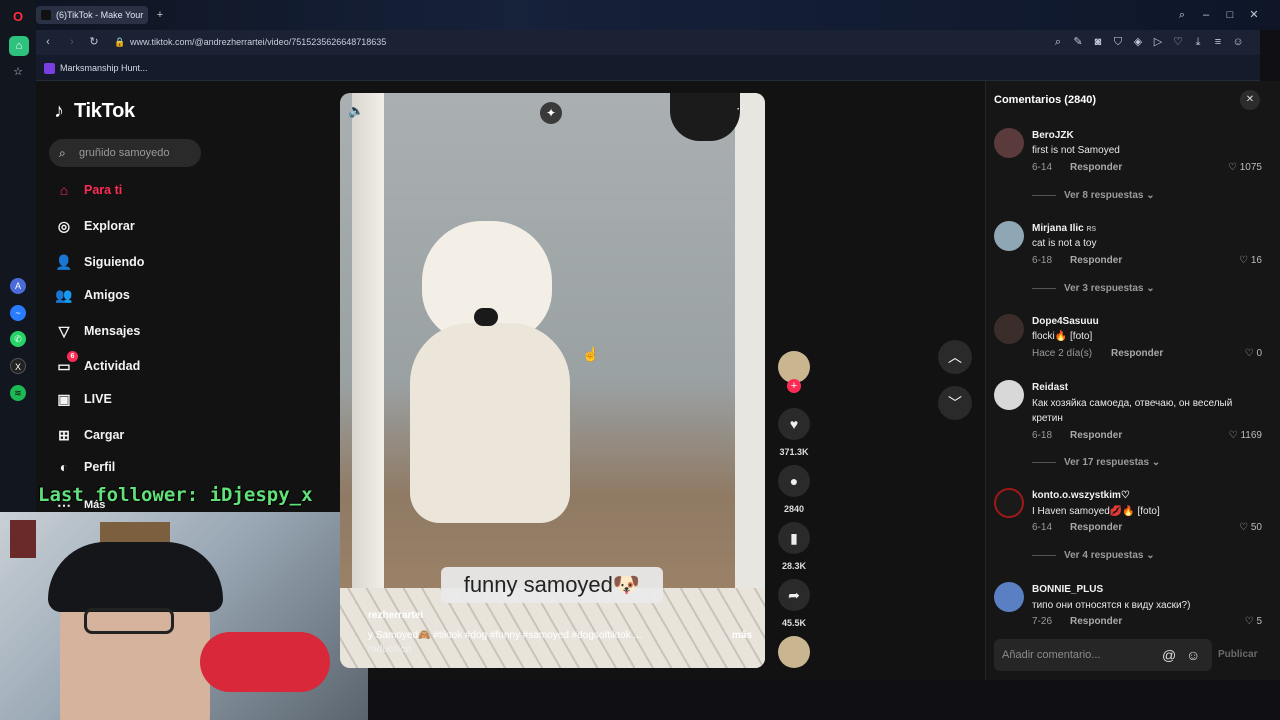  Describe the element at coordinates (1250, 100) in the screenshot. I see `close-comments-button: ✕` at that location.